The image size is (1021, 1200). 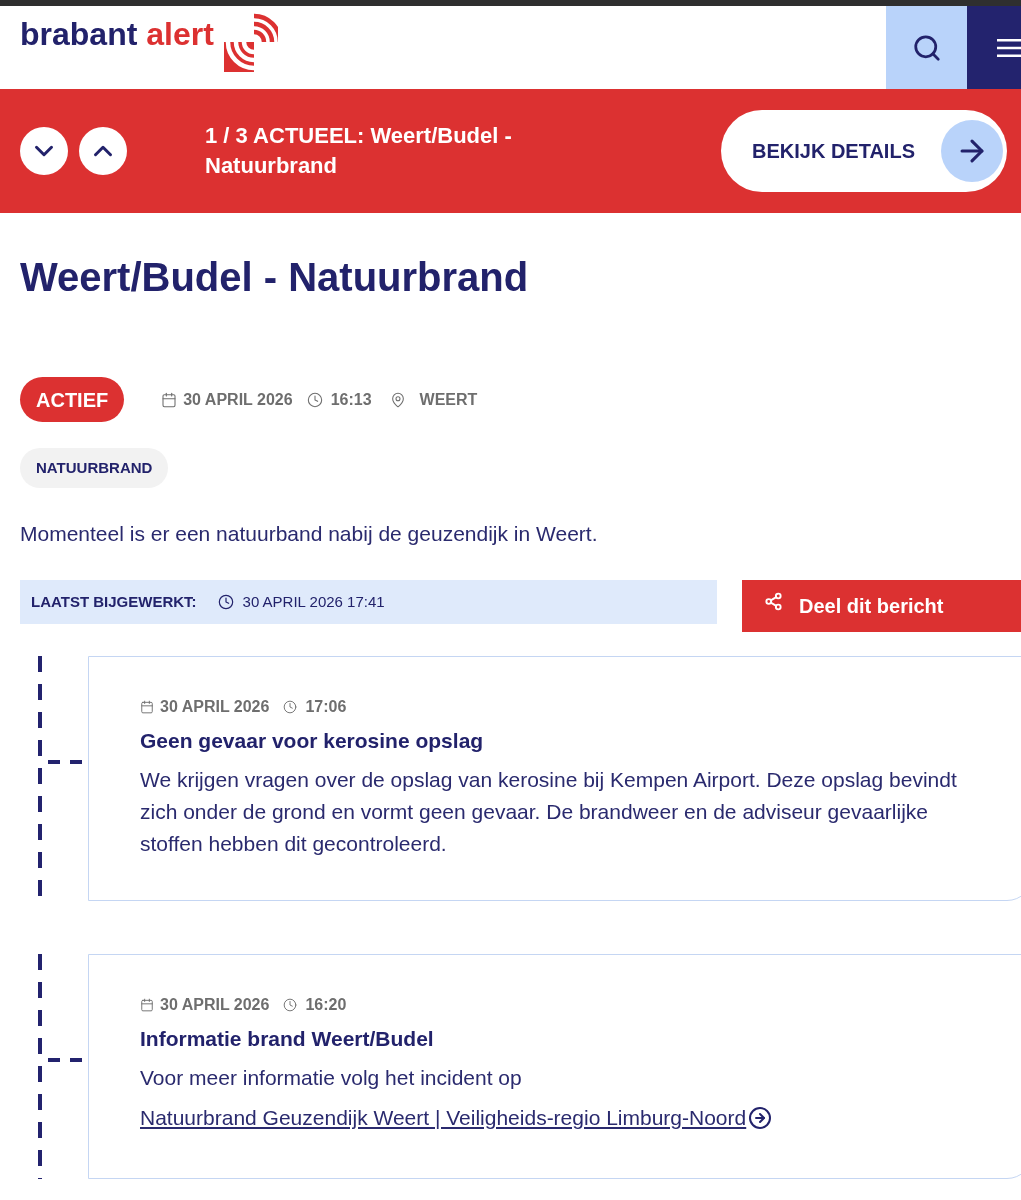 What do you see at coordinates (103, 151) in the screenshot?
I see `previous-alert-button` at bounding box center [103, 151].